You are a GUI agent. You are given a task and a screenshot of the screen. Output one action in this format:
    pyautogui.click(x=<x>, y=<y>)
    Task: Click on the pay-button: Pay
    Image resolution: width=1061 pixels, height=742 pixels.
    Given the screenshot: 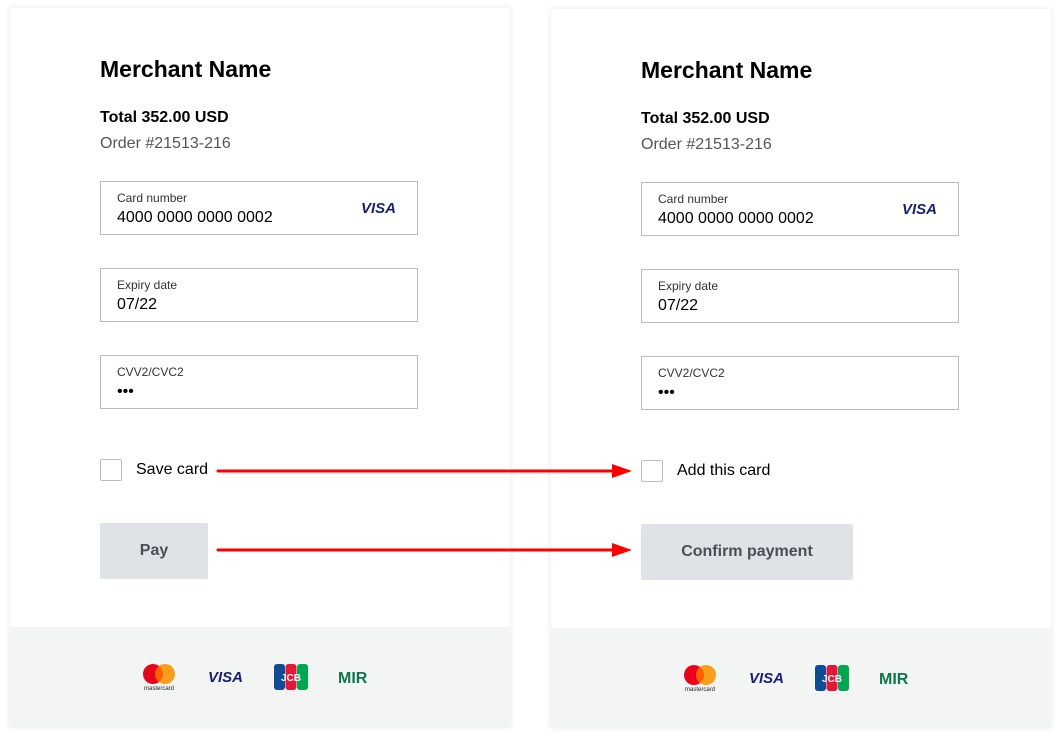 What is the action you would take?
    pyautogui.click(x=154, y=551)
    